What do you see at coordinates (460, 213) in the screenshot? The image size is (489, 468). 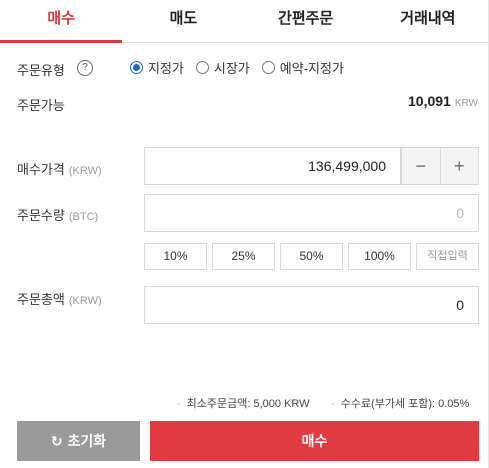 I see `quantity-placeholder: 0` at bounding box center [460, 213].